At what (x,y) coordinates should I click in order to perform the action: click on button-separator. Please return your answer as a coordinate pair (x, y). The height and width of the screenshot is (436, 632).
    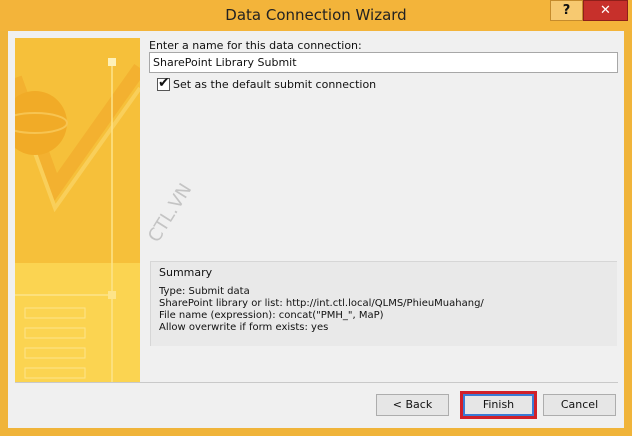
    Looking at the image, I should click on (316, 382).